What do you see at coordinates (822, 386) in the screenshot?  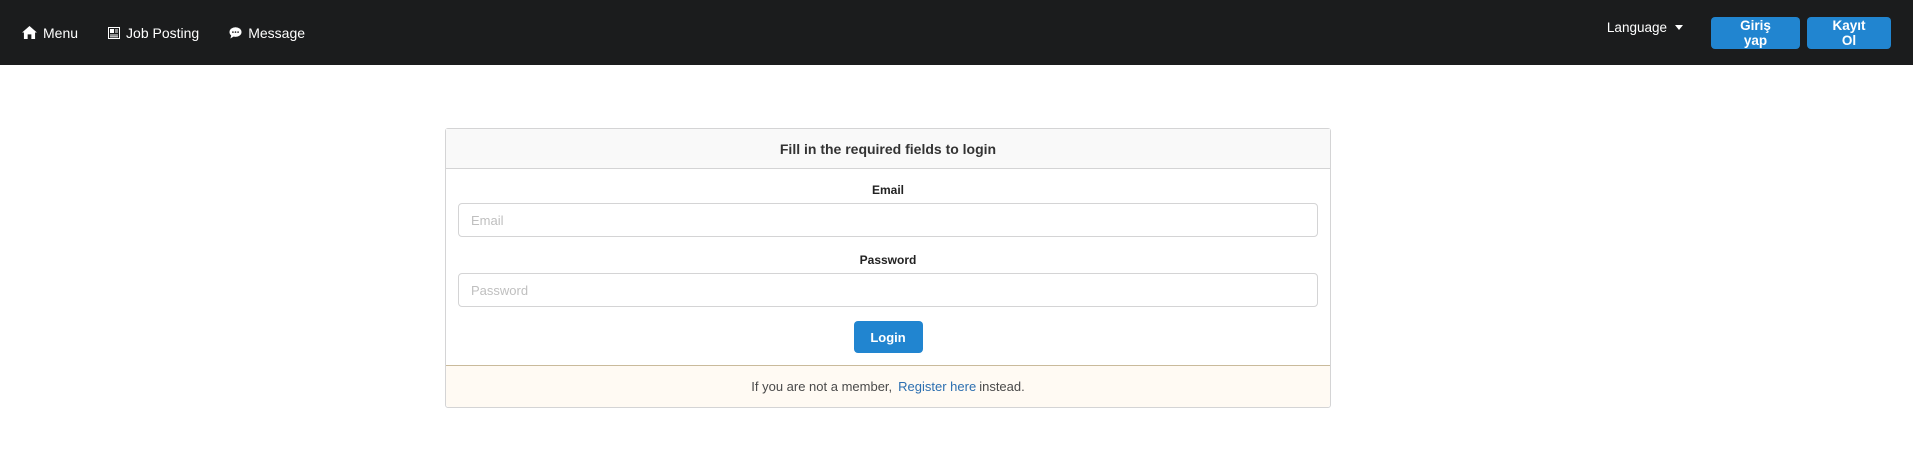 I see `register-message-text: If you are not a member,` at bounding box center [822, 386].